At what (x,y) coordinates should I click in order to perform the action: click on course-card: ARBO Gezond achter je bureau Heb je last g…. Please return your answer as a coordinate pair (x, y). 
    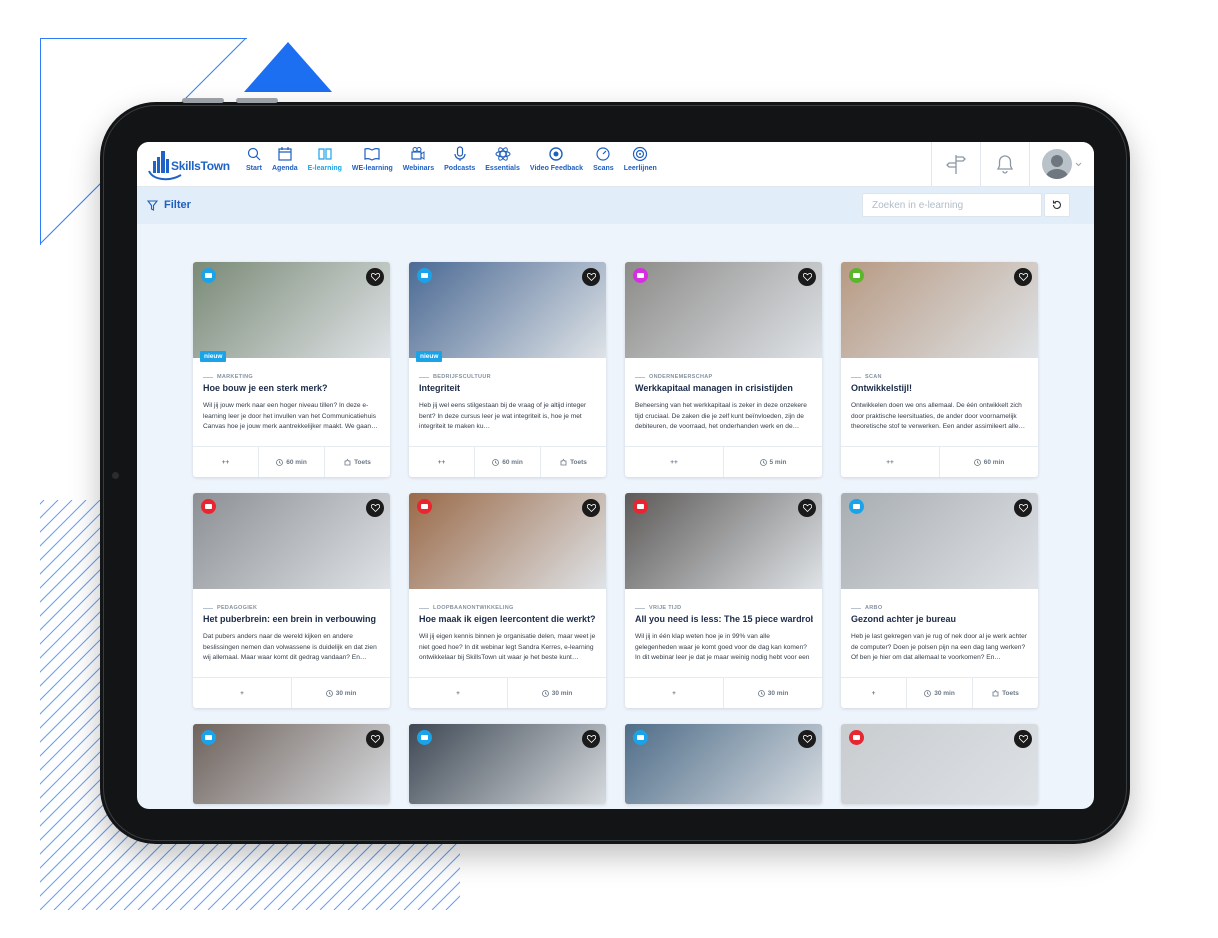
    Looking at the image, I should click on (939, 600).